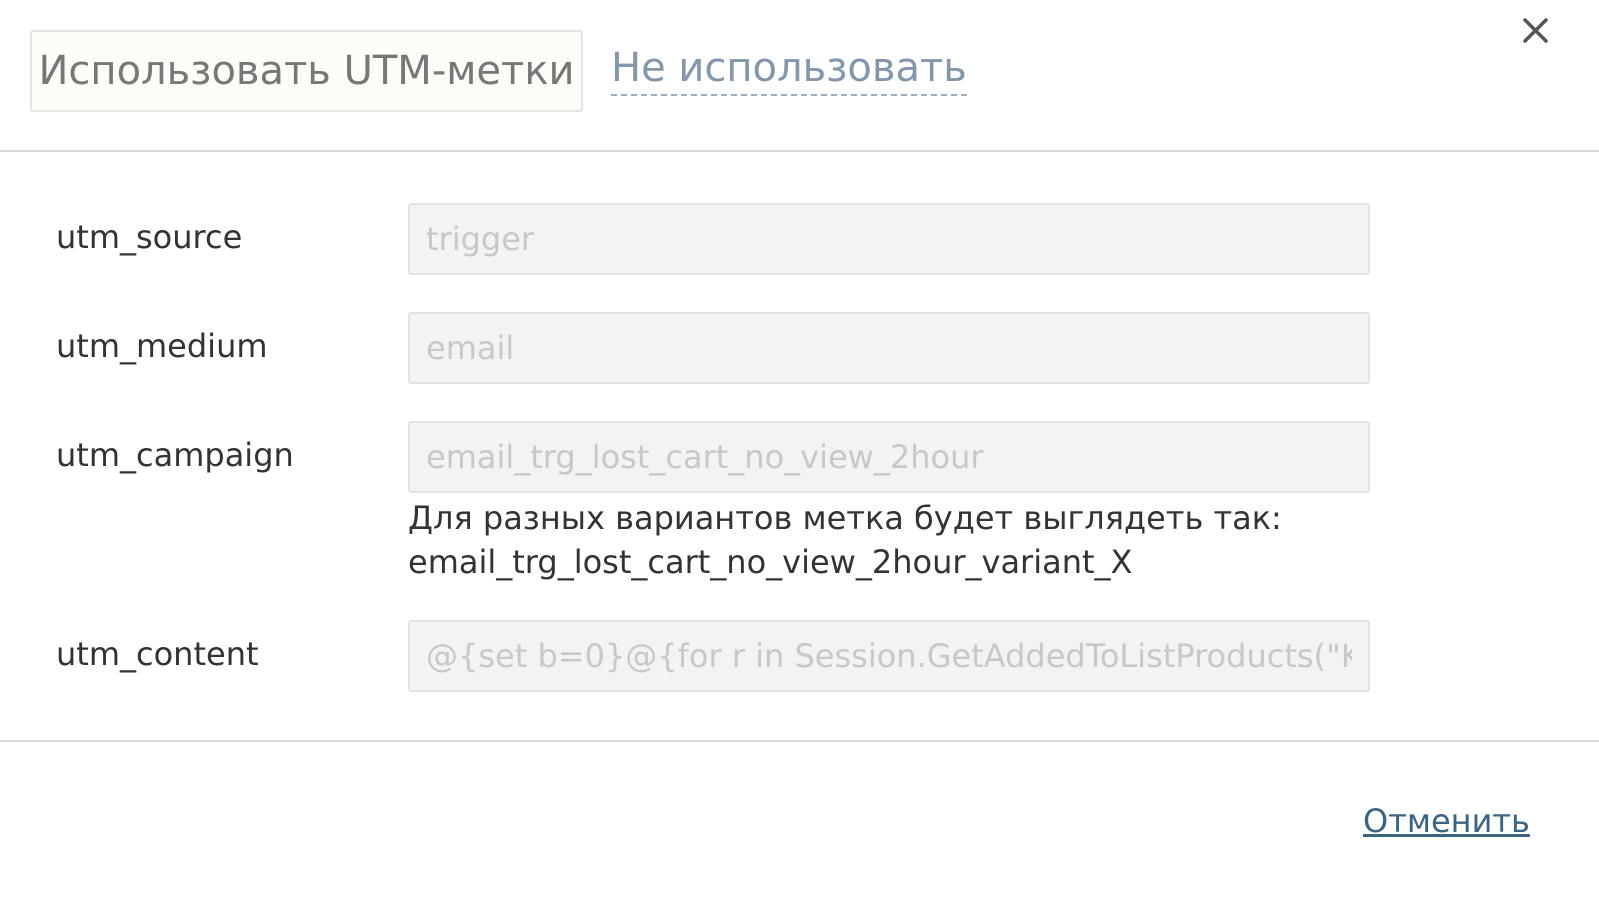 This screenshot has width=1599, height=913. Describe the element at coordinates (789, 69) in the screenshot. I see `dont-use-utm-link: Не использовать` at that location.